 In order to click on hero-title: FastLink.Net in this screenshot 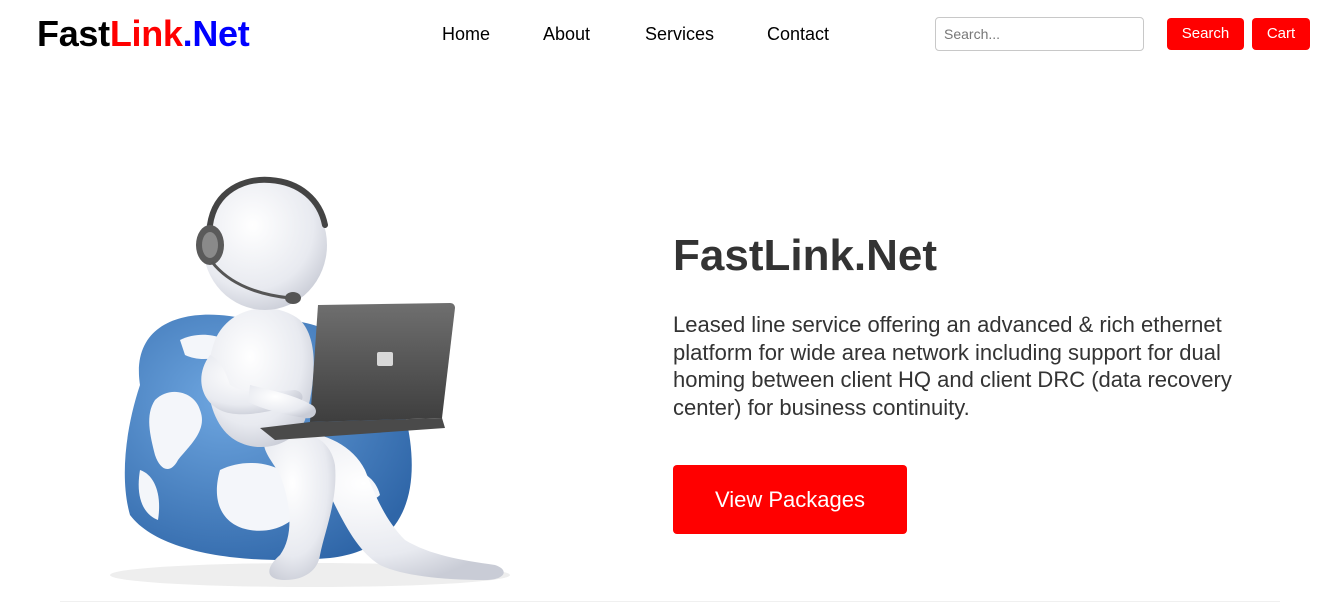, I will do `click(805, 255)`.